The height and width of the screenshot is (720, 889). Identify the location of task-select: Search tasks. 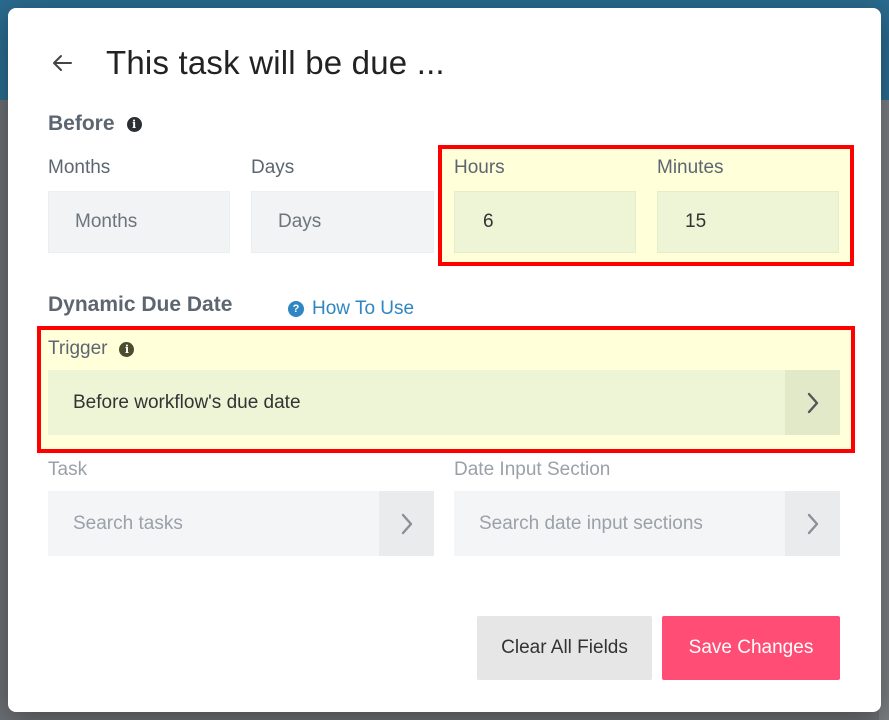
(241, 523).